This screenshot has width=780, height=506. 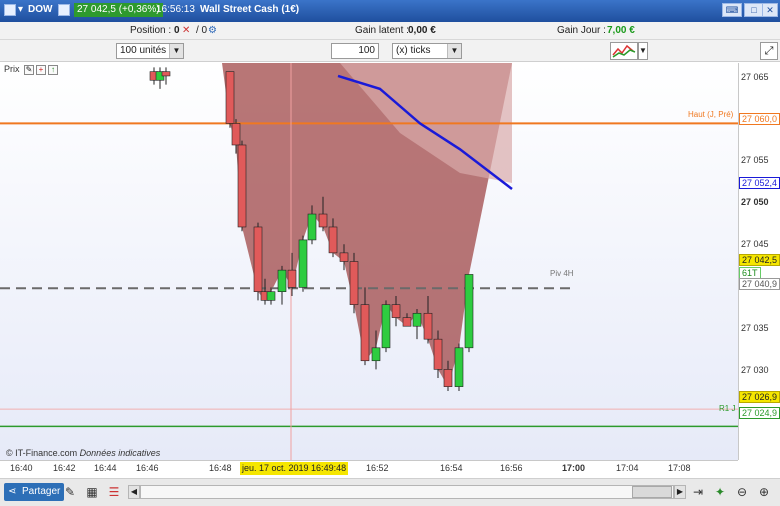 I want to click on r1-price-box: 27 024,9, so click(x=759, y=413).